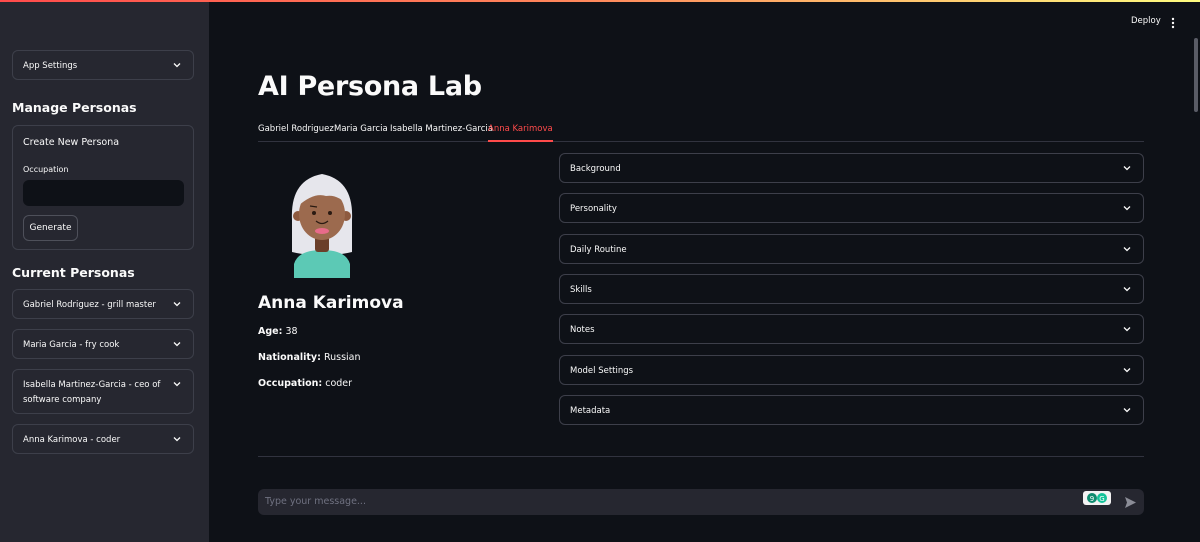  I want to click on age-label: Age:, so click(270, 331).